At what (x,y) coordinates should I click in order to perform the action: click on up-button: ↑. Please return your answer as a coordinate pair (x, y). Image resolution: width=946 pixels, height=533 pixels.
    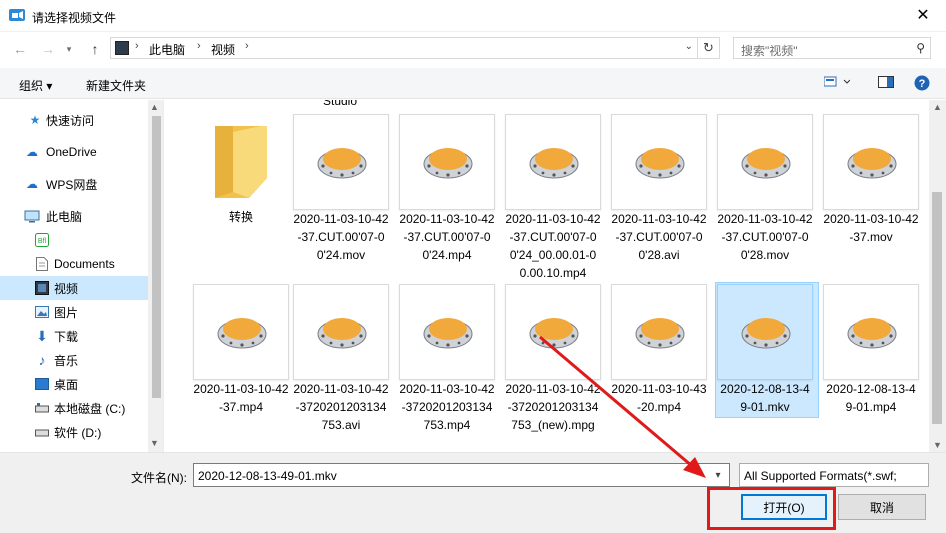
    Looking at the image, I should click on (95, 49).